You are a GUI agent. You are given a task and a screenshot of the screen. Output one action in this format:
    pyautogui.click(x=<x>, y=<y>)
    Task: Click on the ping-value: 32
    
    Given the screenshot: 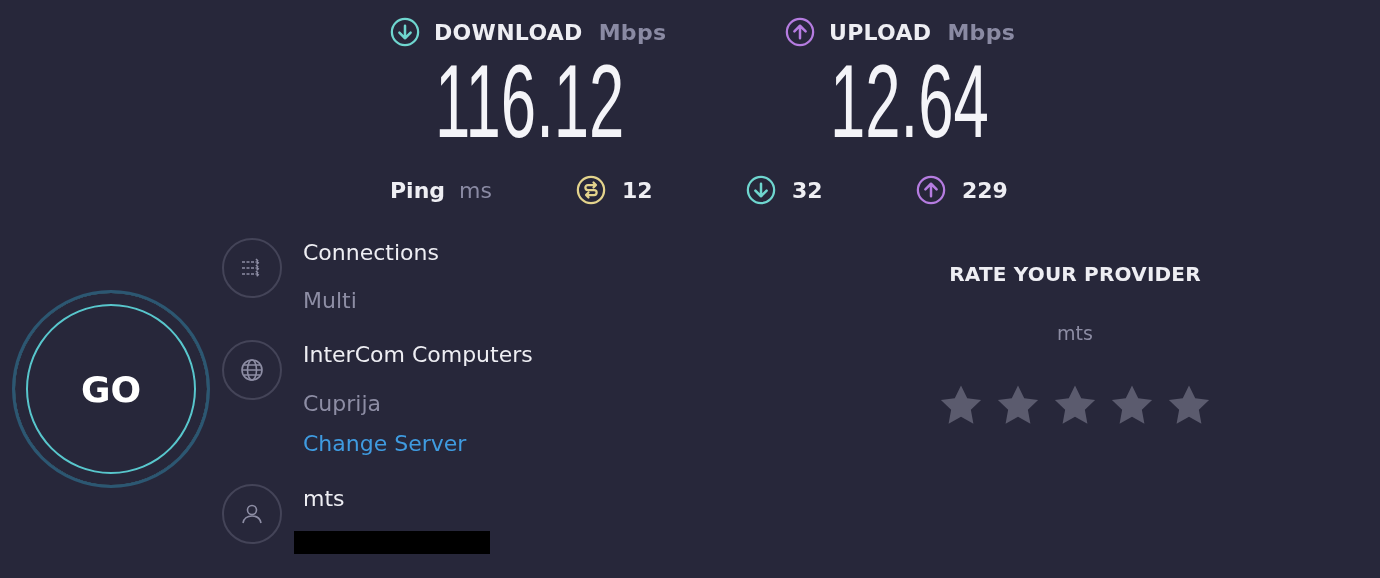 What is the action you would take?
    pyautogui.click(x=807, y=190)
    